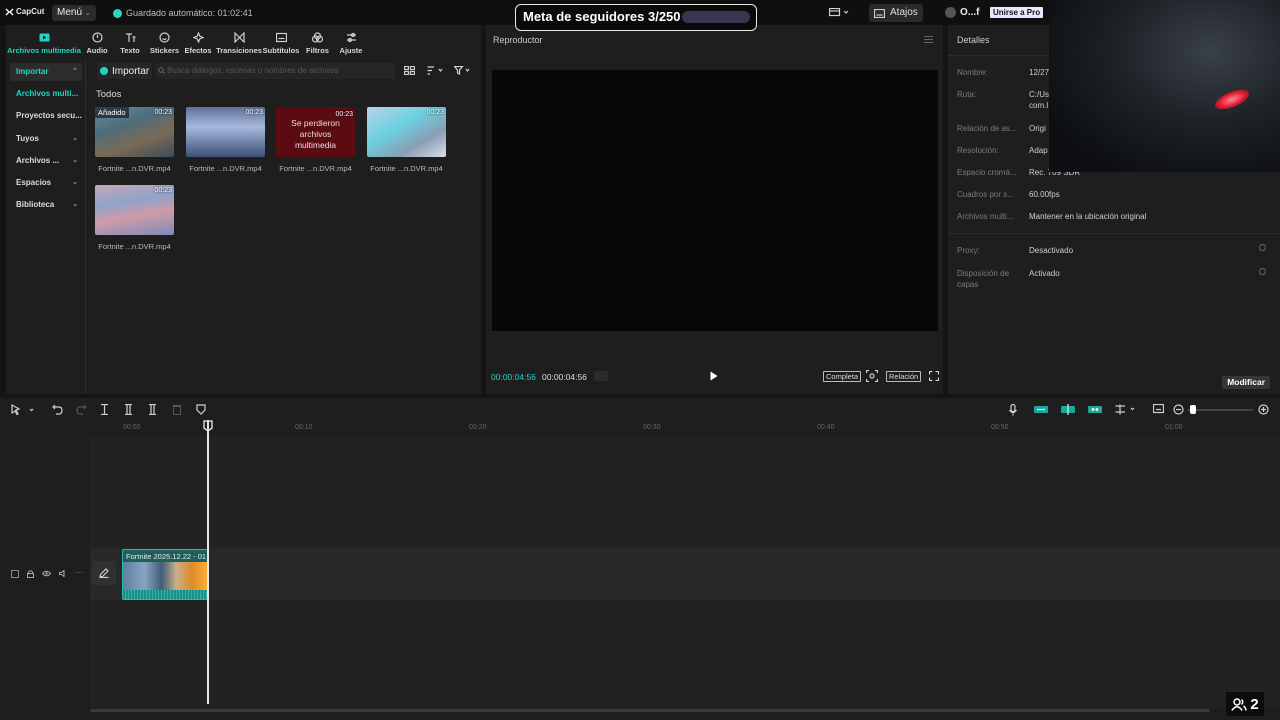 Image resolution: width=1280 pixels, height=720 pixels. I want to click on lock-icon, so click(30, 574).